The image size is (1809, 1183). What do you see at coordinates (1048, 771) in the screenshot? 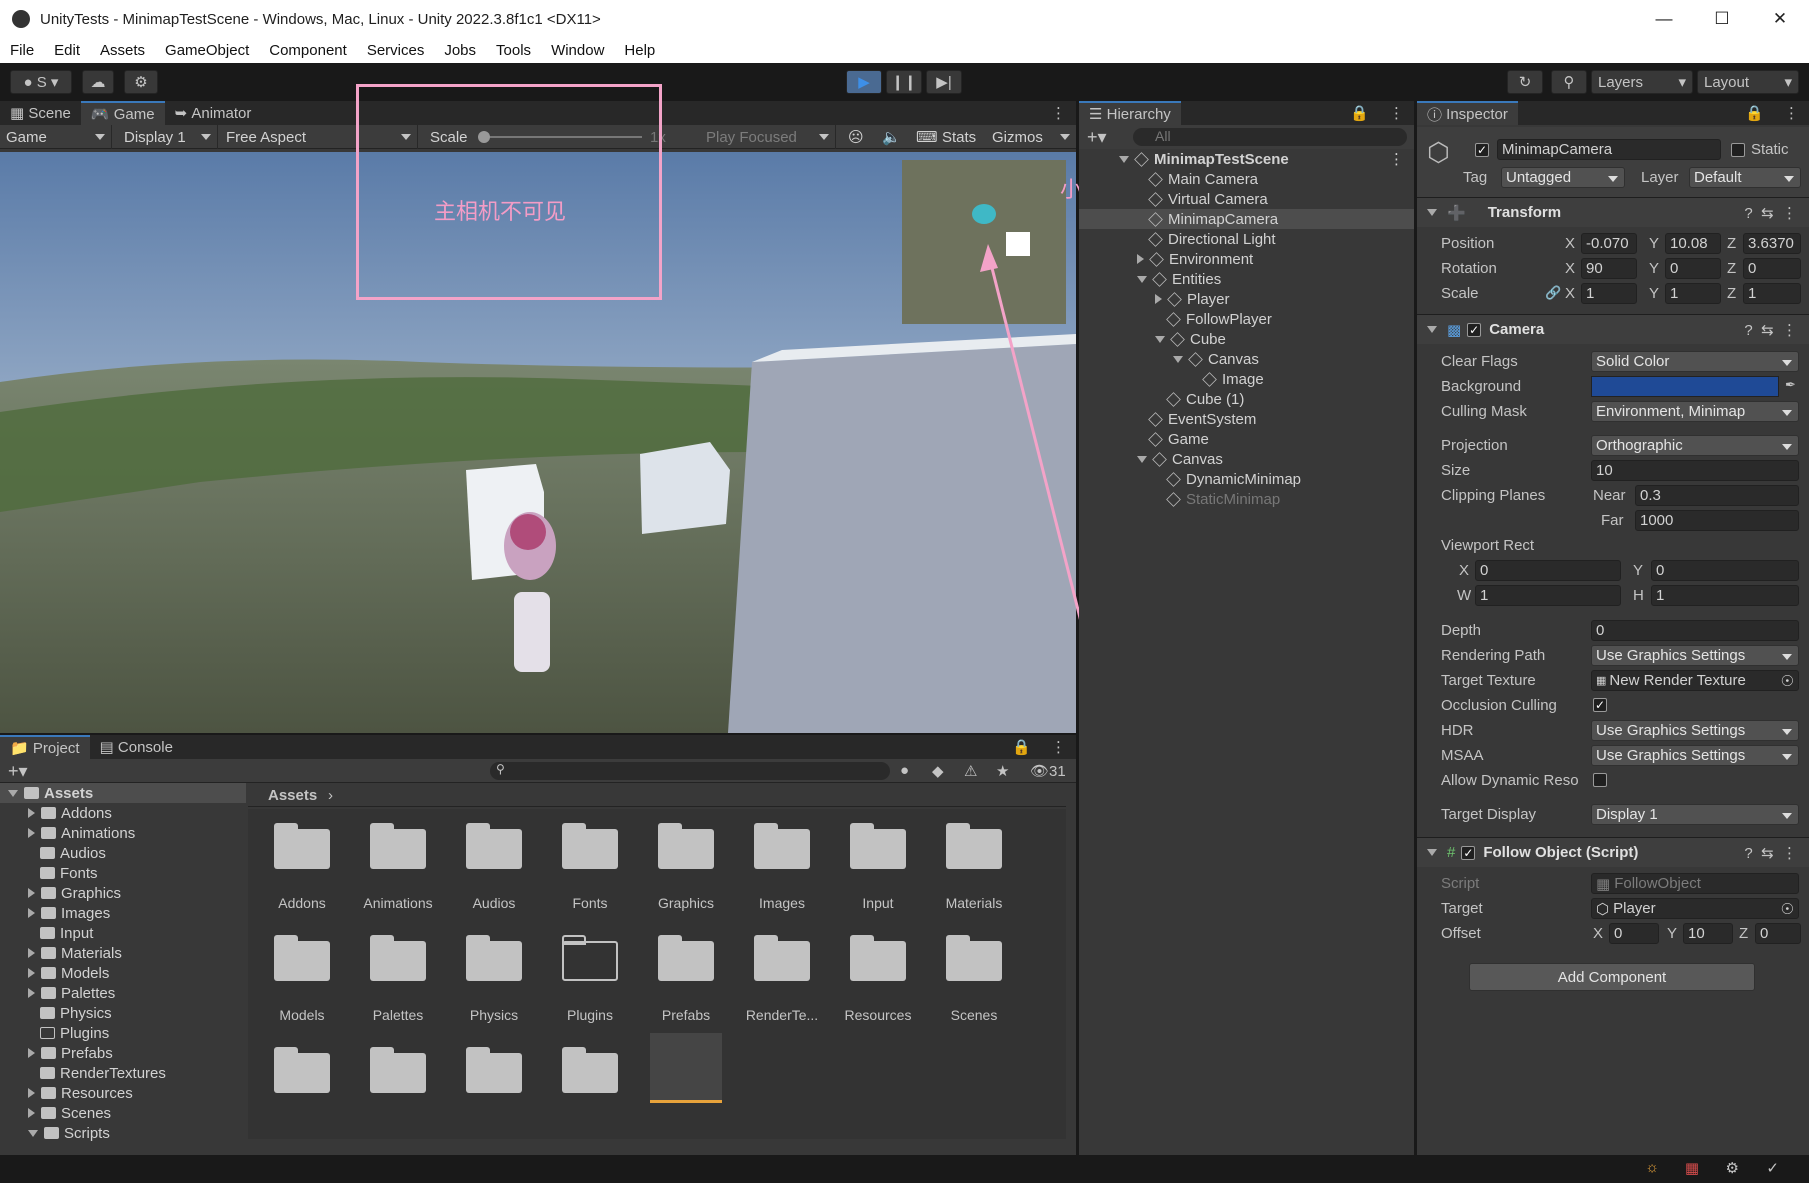
I see `hidden-packages-icon: 👁31` at bounding box center [1048, 771].